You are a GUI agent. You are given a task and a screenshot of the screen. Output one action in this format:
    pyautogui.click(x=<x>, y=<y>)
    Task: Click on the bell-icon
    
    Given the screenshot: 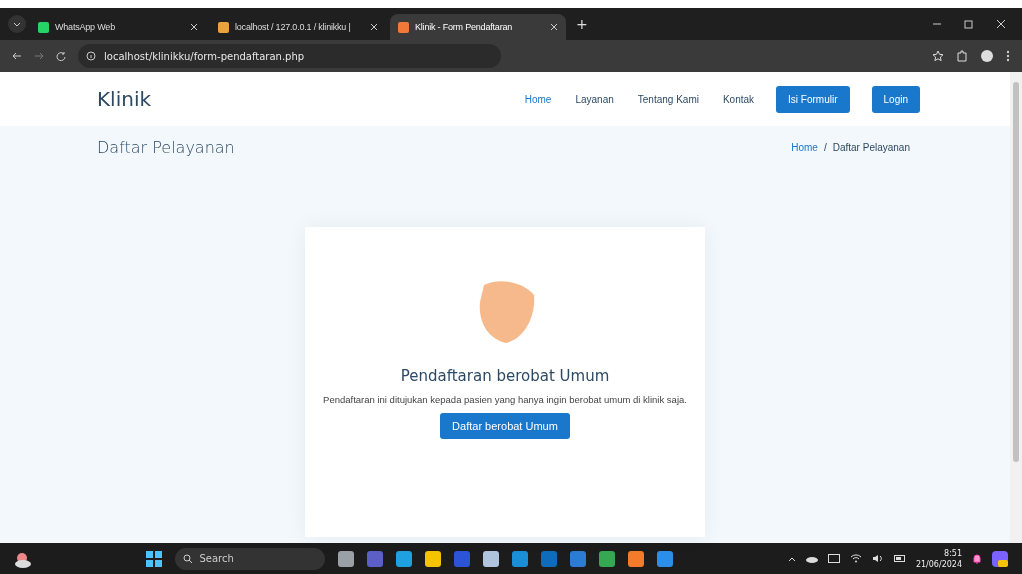 What is the action you would take?
    pyautogui.click(x=977, y=558)
    